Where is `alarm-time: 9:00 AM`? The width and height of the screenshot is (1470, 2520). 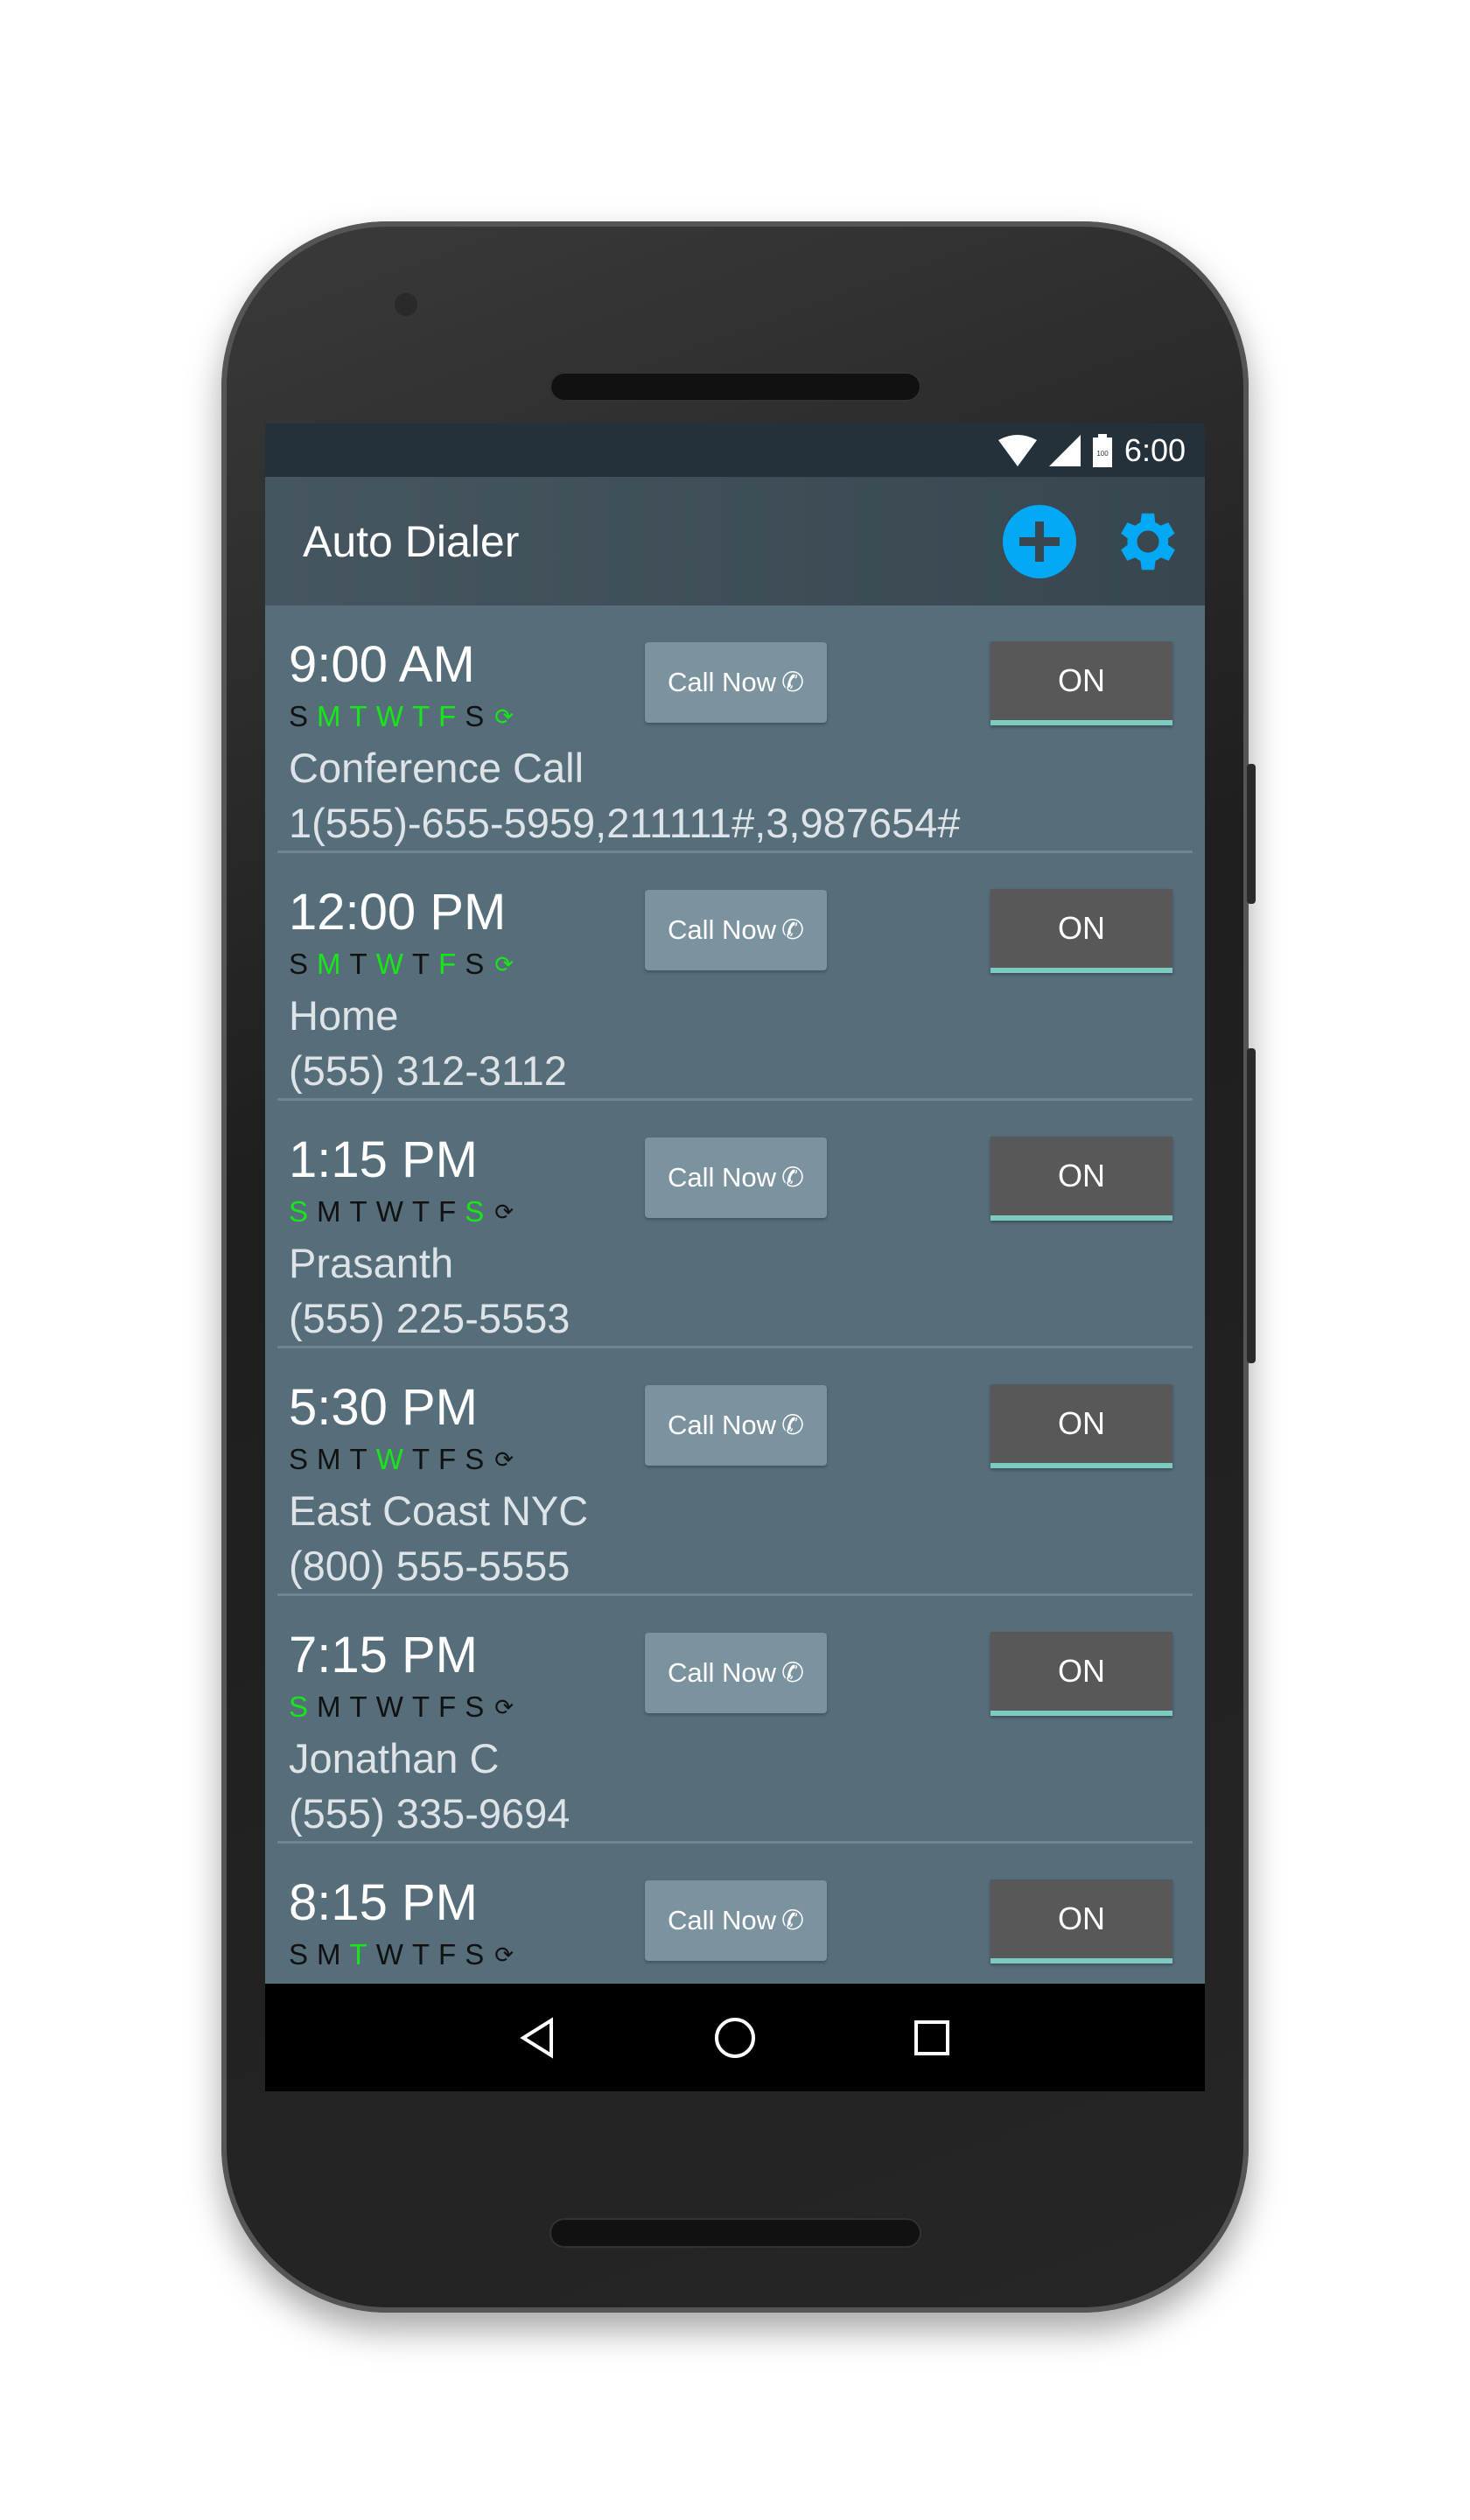 alarm-time: 9:00 AM is located at coordinates (382, 664).